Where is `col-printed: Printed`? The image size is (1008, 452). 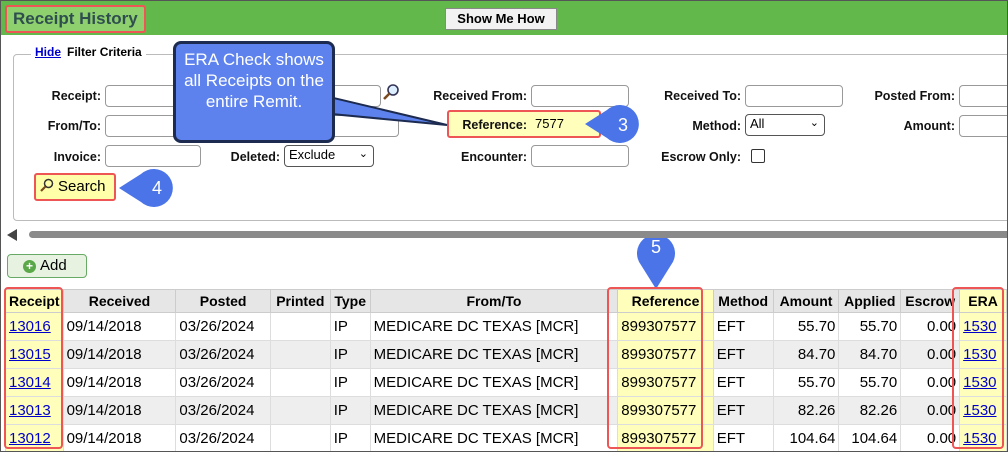
col-printed: Printed is located at coordinates (300, 301).